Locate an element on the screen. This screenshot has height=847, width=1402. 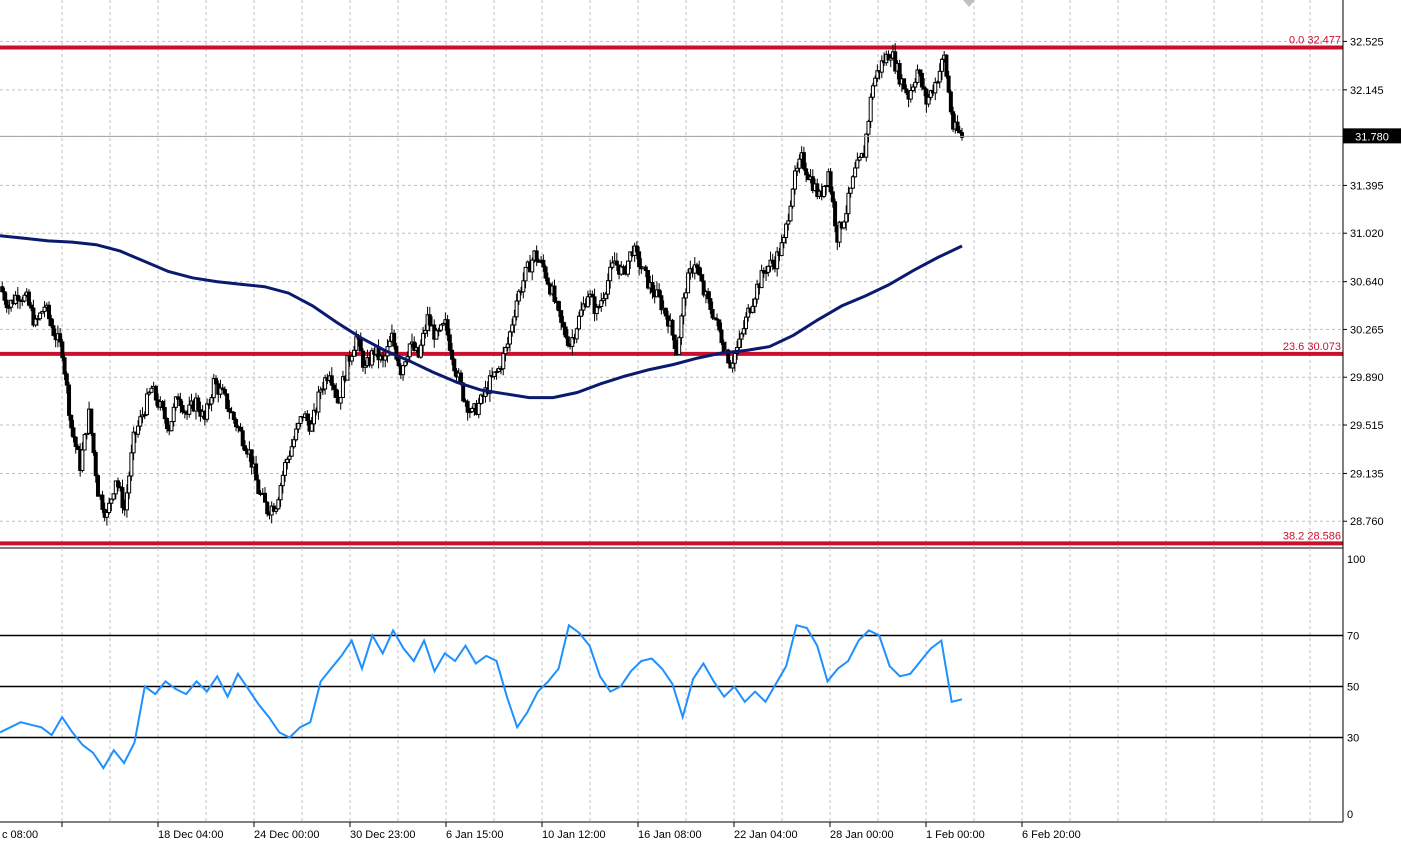
price-tick-label: 31.020 is located at coordinates (1367, 234).